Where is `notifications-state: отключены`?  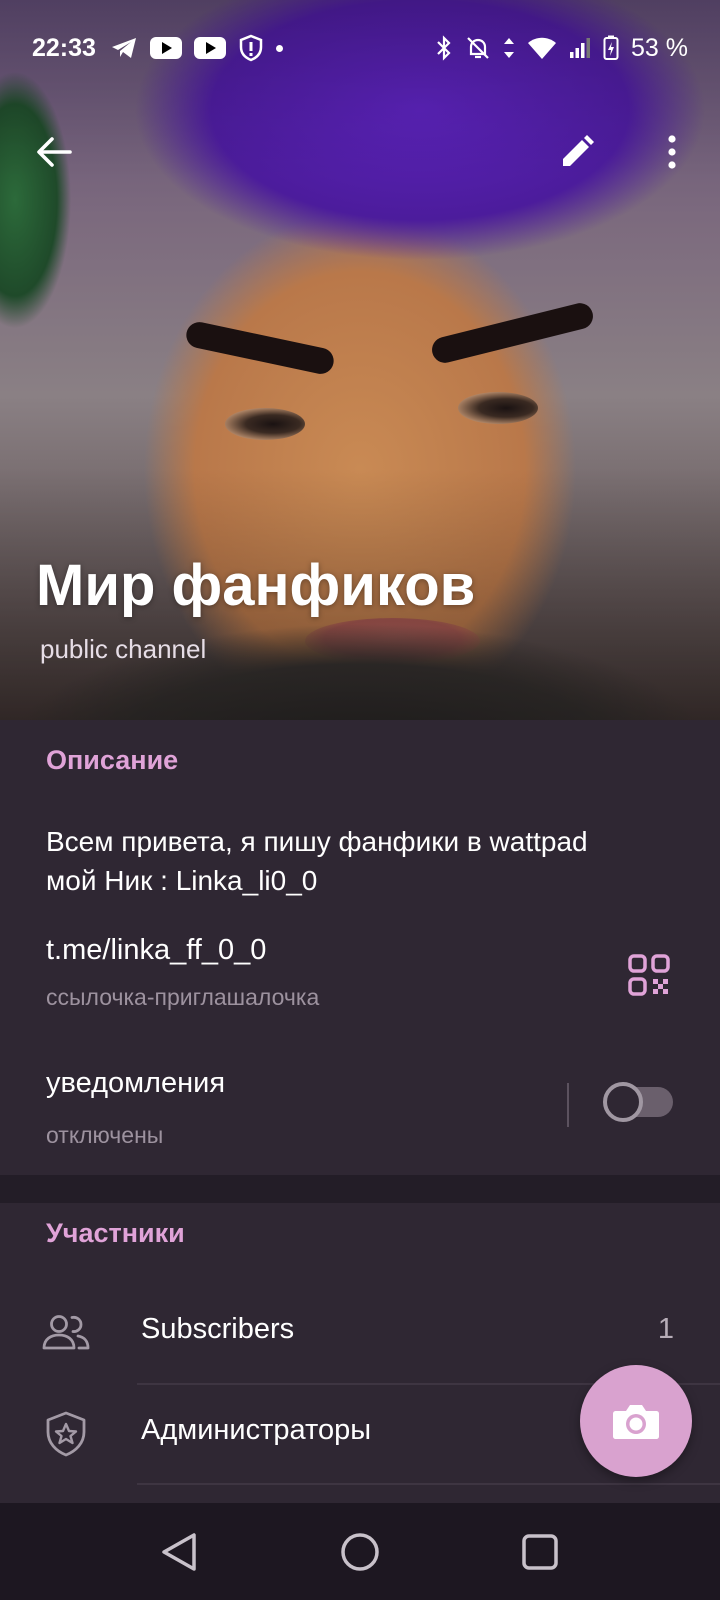
notifications-state: отключены is located at coordinates (105, 1135).